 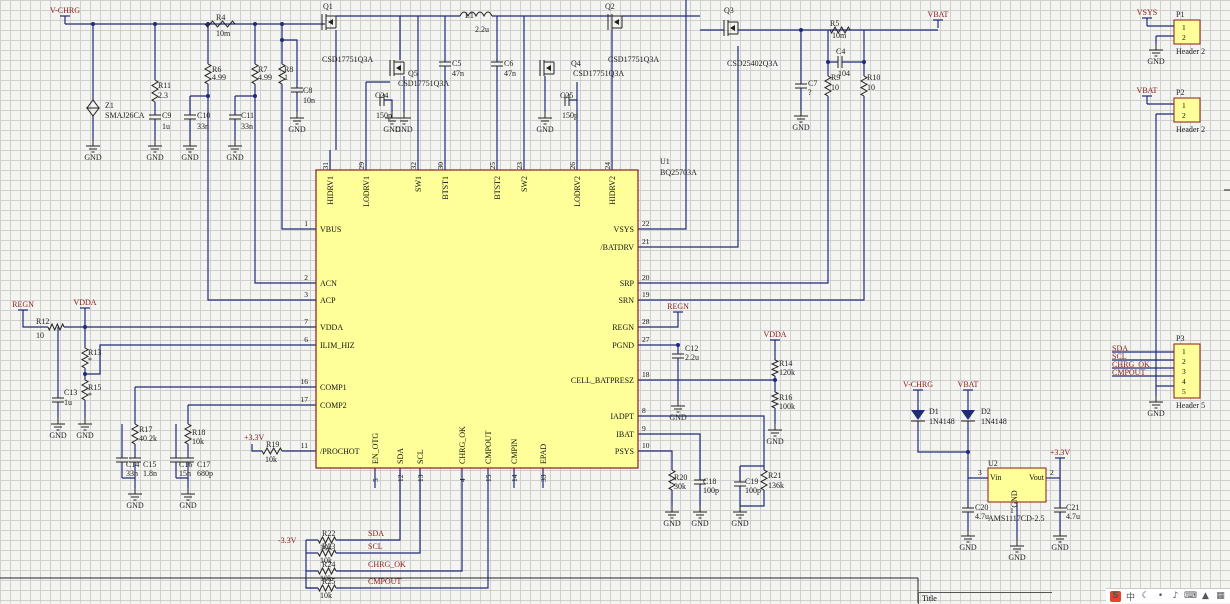 What do you see at coordinates (413, 166) in the screenshot?
I see `pin-number: 32` at bounding box center [413, 166].